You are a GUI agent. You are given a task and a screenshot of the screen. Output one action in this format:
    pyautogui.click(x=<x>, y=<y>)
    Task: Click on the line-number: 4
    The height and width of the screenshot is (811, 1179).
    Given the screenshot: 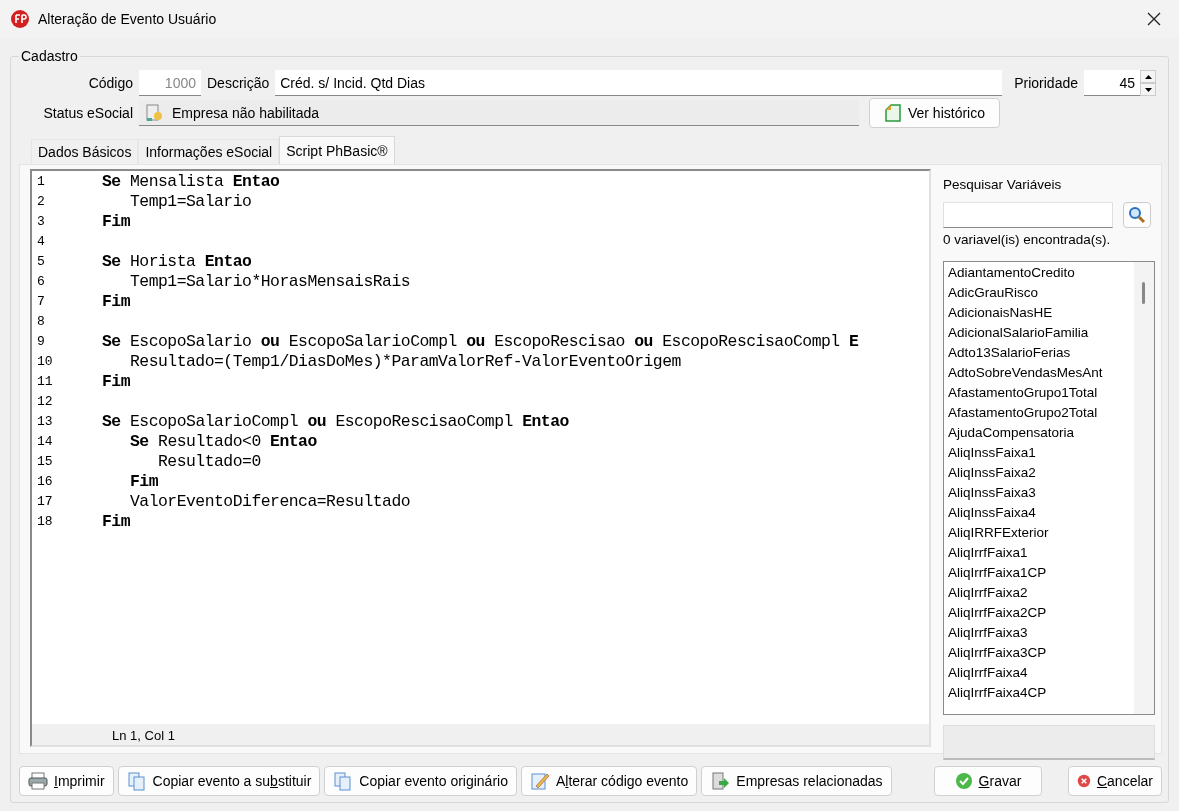 What is the action you would take?
    pyautogui.click(x=41, y=241)
    